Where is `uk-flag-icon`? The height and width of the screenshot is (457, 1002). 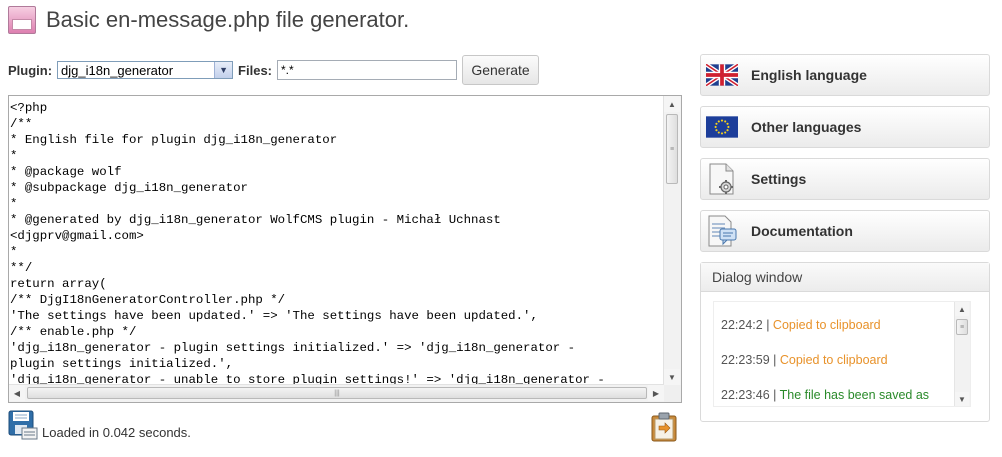
uk-flag-icon is located at coordinates (722, 75).